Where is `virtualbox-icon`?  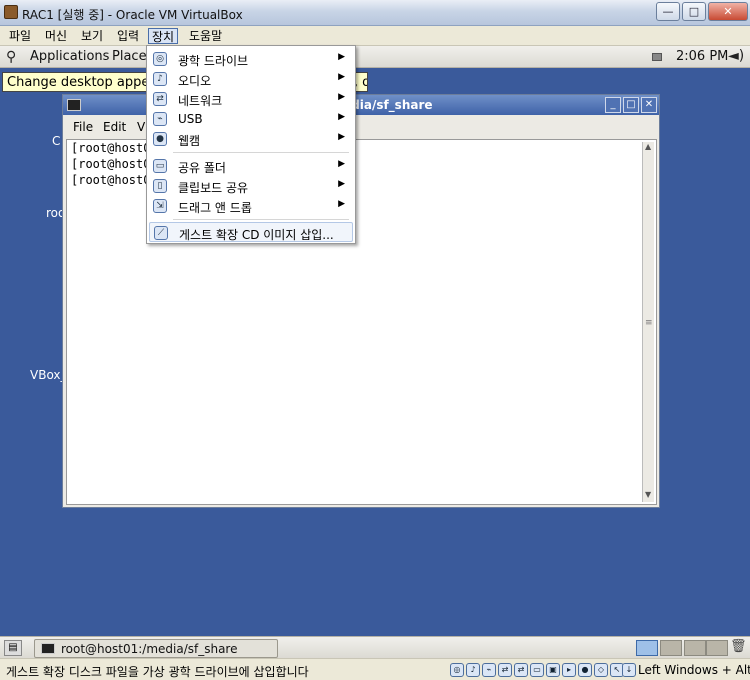
virtualbox-icon is located at coordinates (11, 12).